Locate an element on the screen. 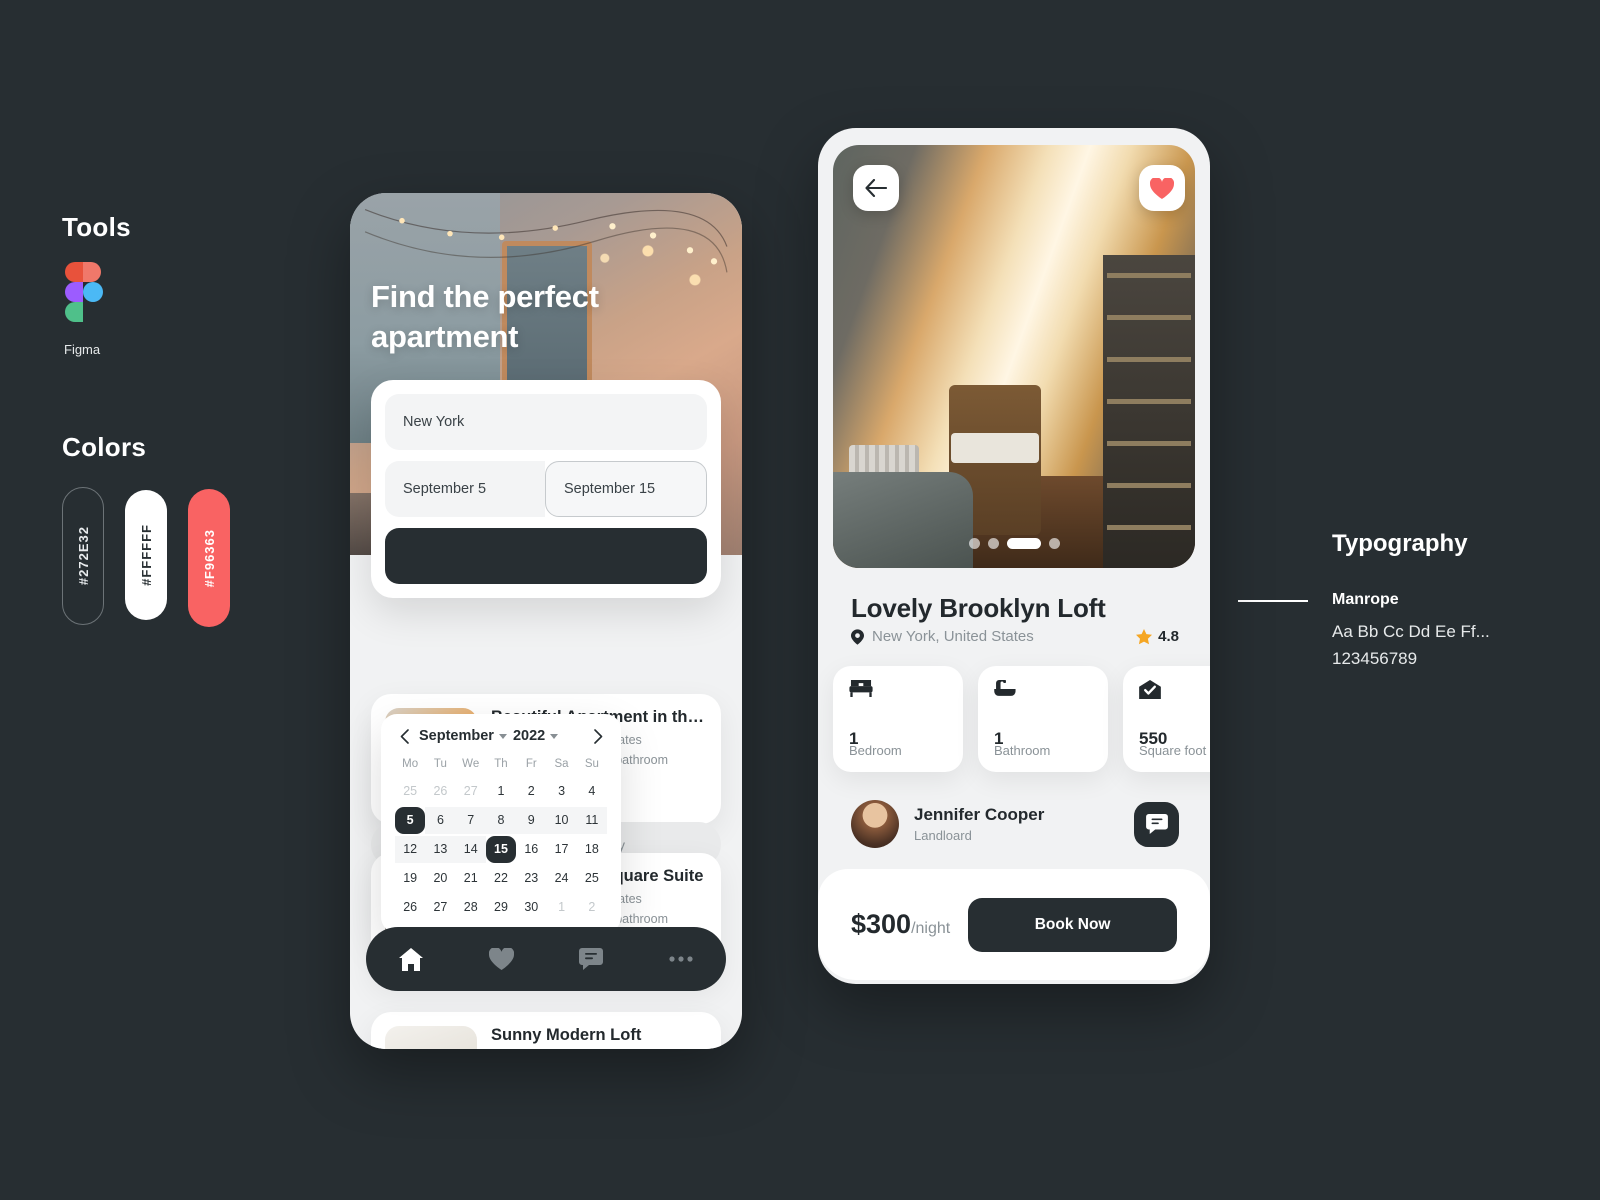 This screenshot has width=1600, height=1200. arrow-left-icon is located at coordinates (876, 188).